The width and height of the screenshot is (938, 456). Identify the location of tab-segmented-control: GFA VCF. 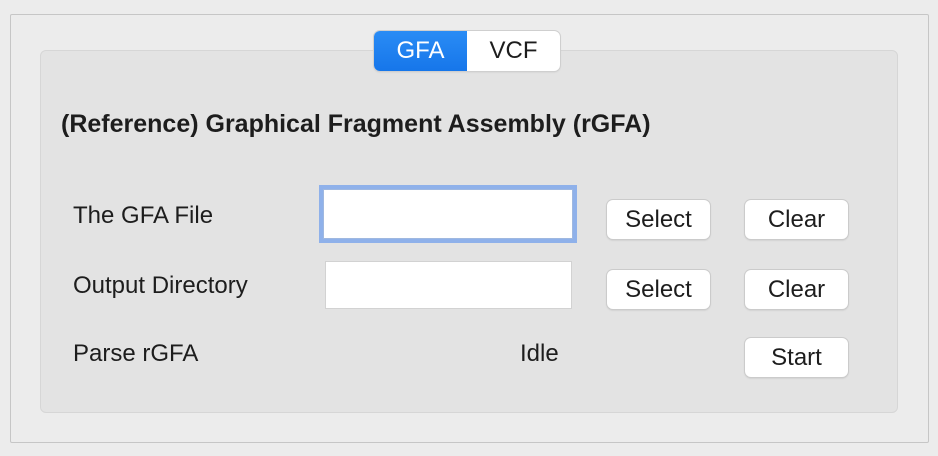
(467, 51).